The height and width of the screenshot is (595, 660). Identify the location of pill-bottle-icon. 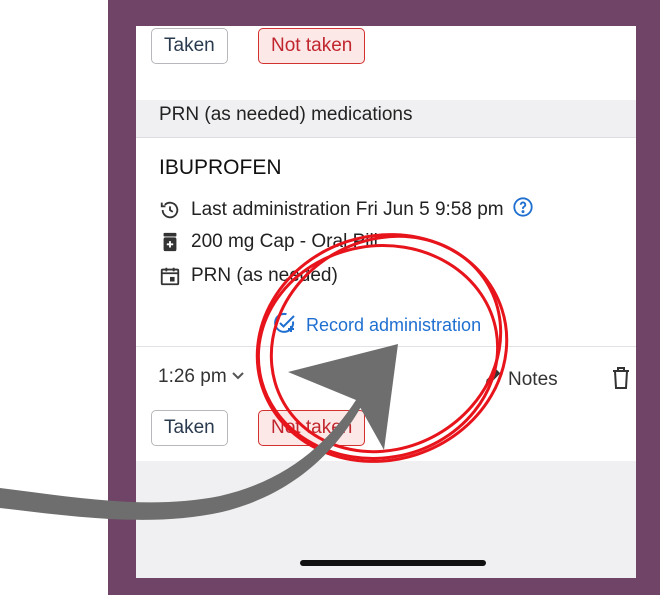
(170, 242).